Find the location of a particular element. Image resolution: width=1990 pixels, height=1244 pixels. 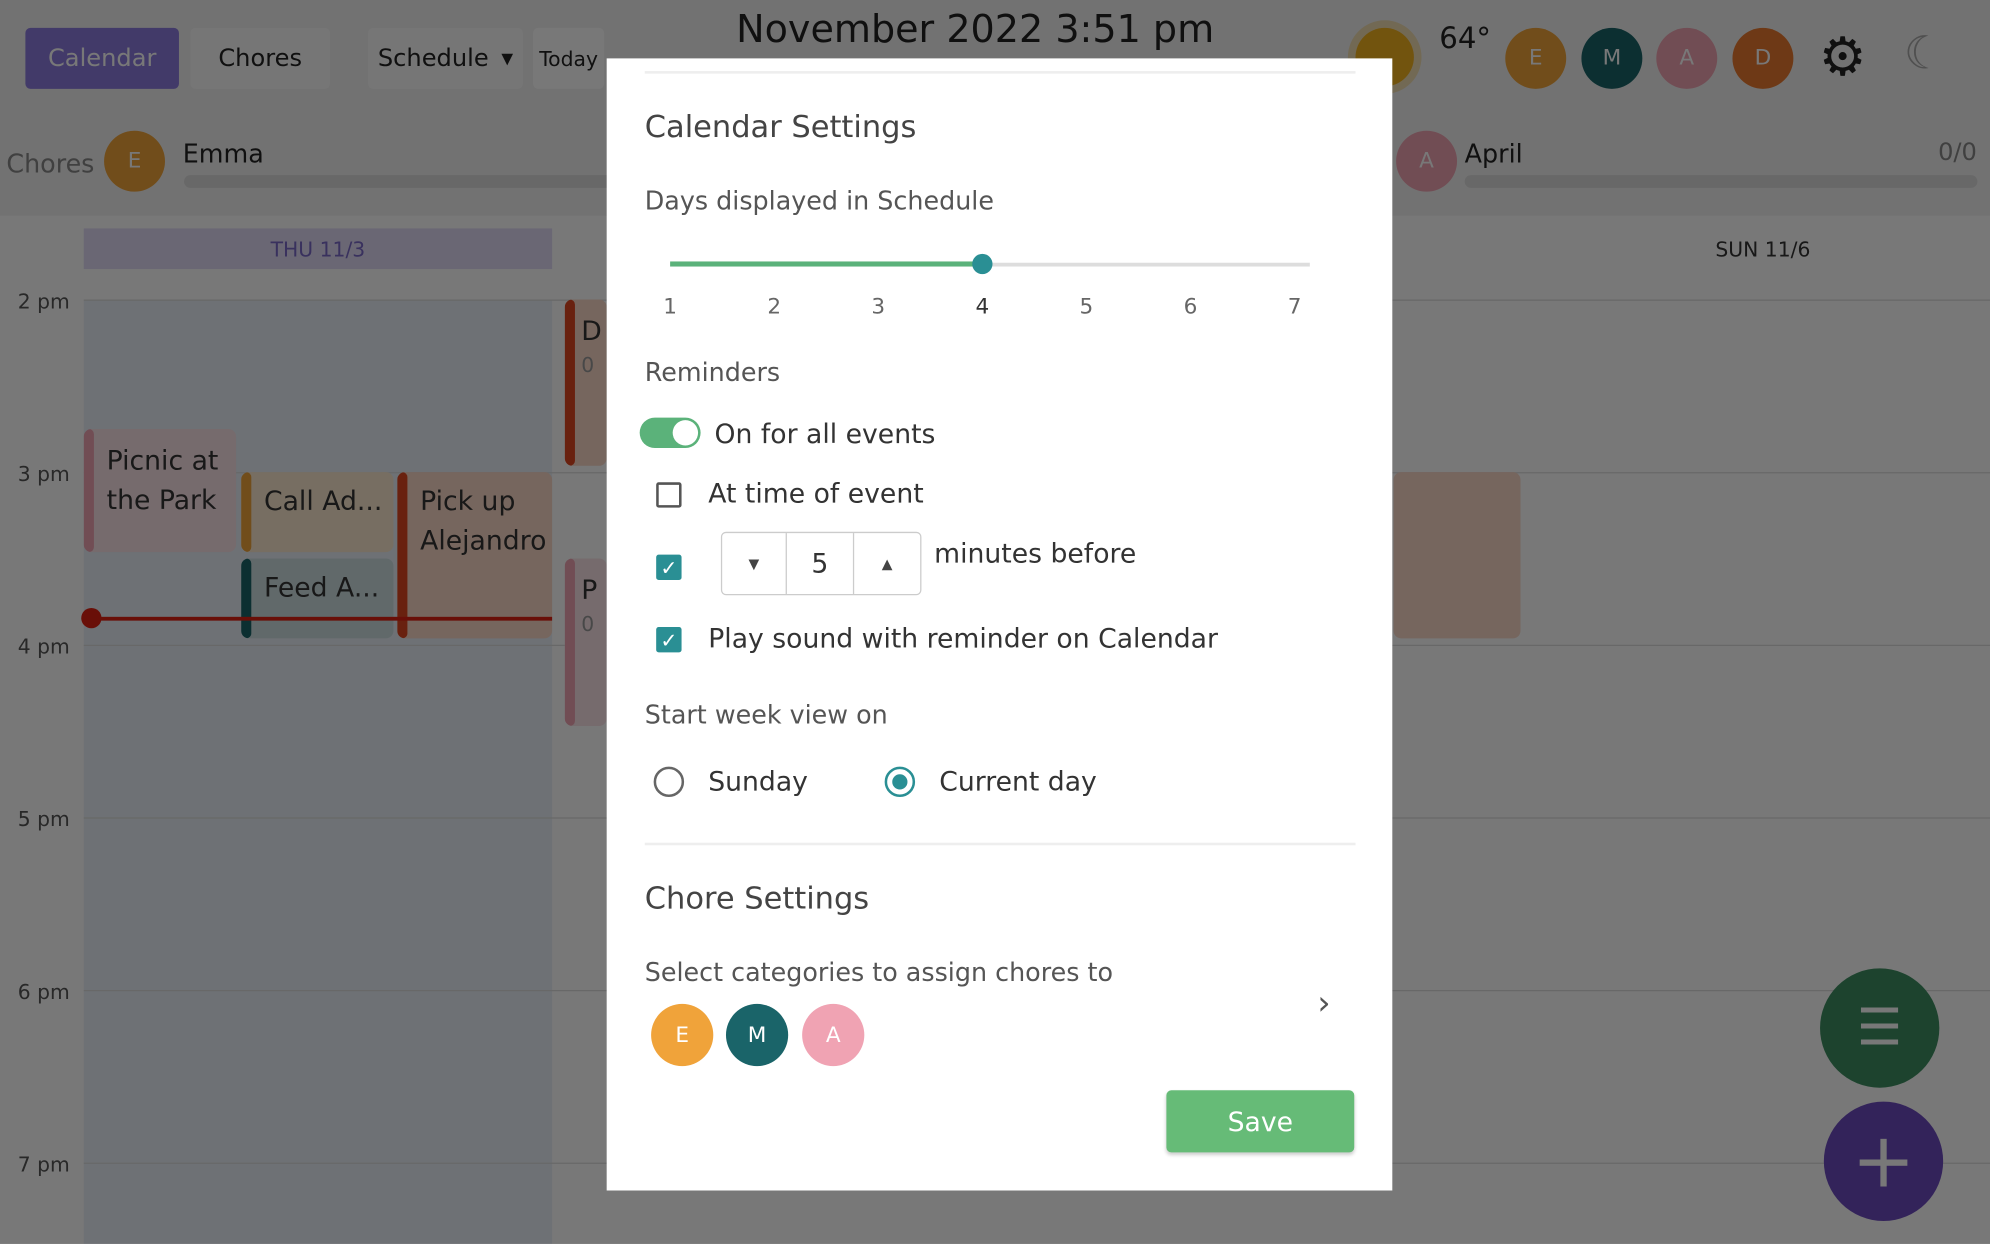

reminders-title: Reminders is located at coordinates (712, 372).